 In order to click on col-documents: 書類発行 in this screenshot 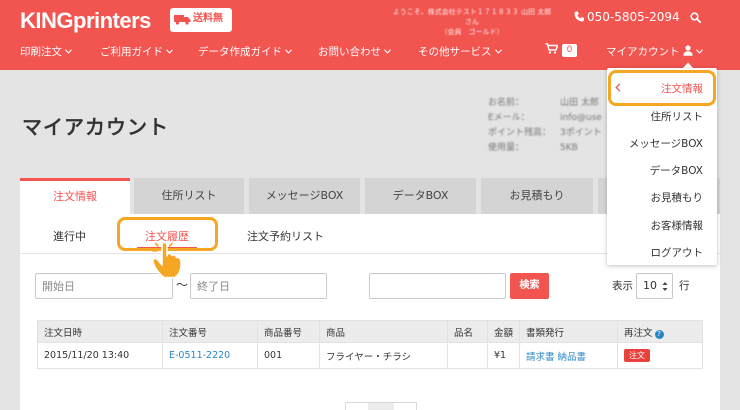, I will do `click(568, 331)`.